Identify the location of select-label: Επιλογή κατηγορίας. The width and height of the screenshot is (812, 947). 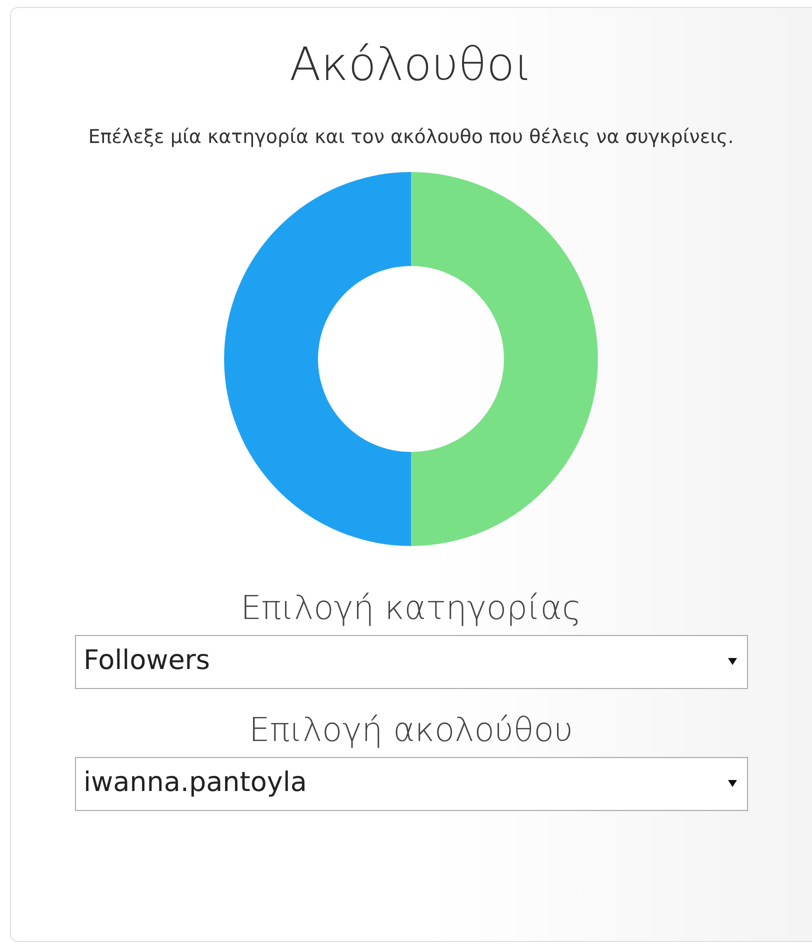
(411, 607).